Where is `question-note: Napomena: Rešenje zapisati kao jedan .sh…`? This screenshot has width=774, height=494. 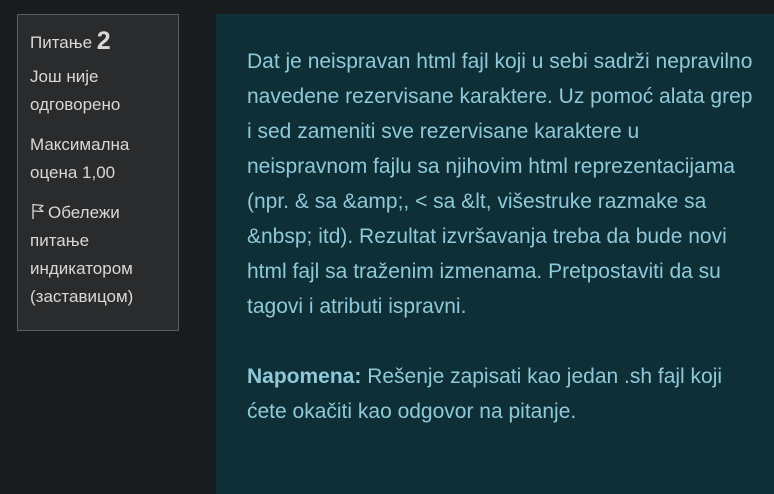 question-note: Napomena: Rešenje zapisati kao jedan .sh… is located at coordinates (500, 394).